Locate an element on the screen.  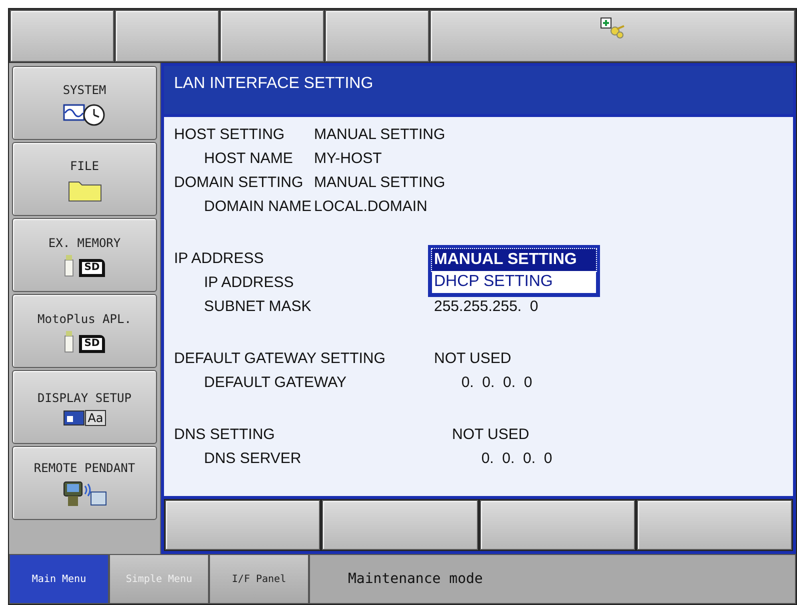
setting-label: DEFAULT GATEWAY SETTING is located at coordinates (280, 358).